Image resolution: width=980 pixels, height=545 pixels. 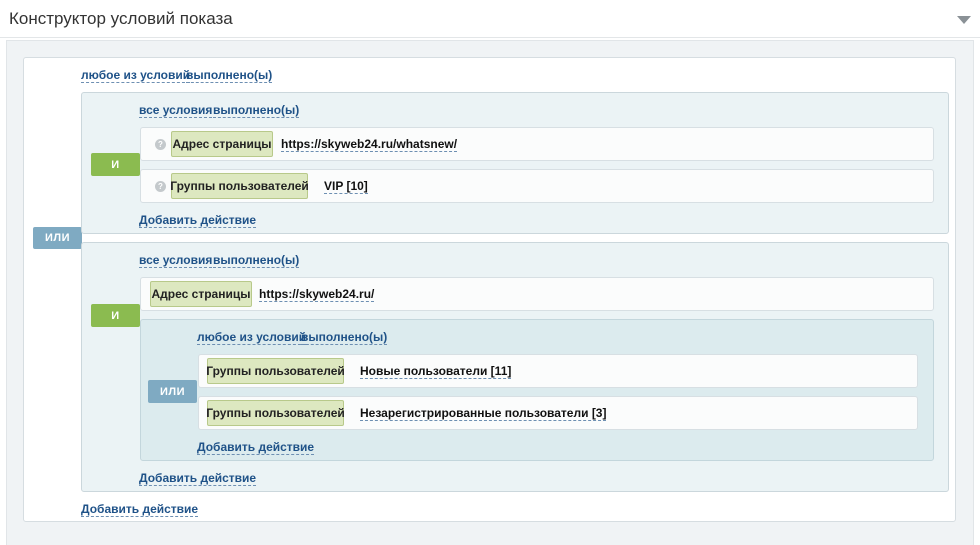 I want to click on root-mode-selector: любое из условий, so click(x=136, y=75).